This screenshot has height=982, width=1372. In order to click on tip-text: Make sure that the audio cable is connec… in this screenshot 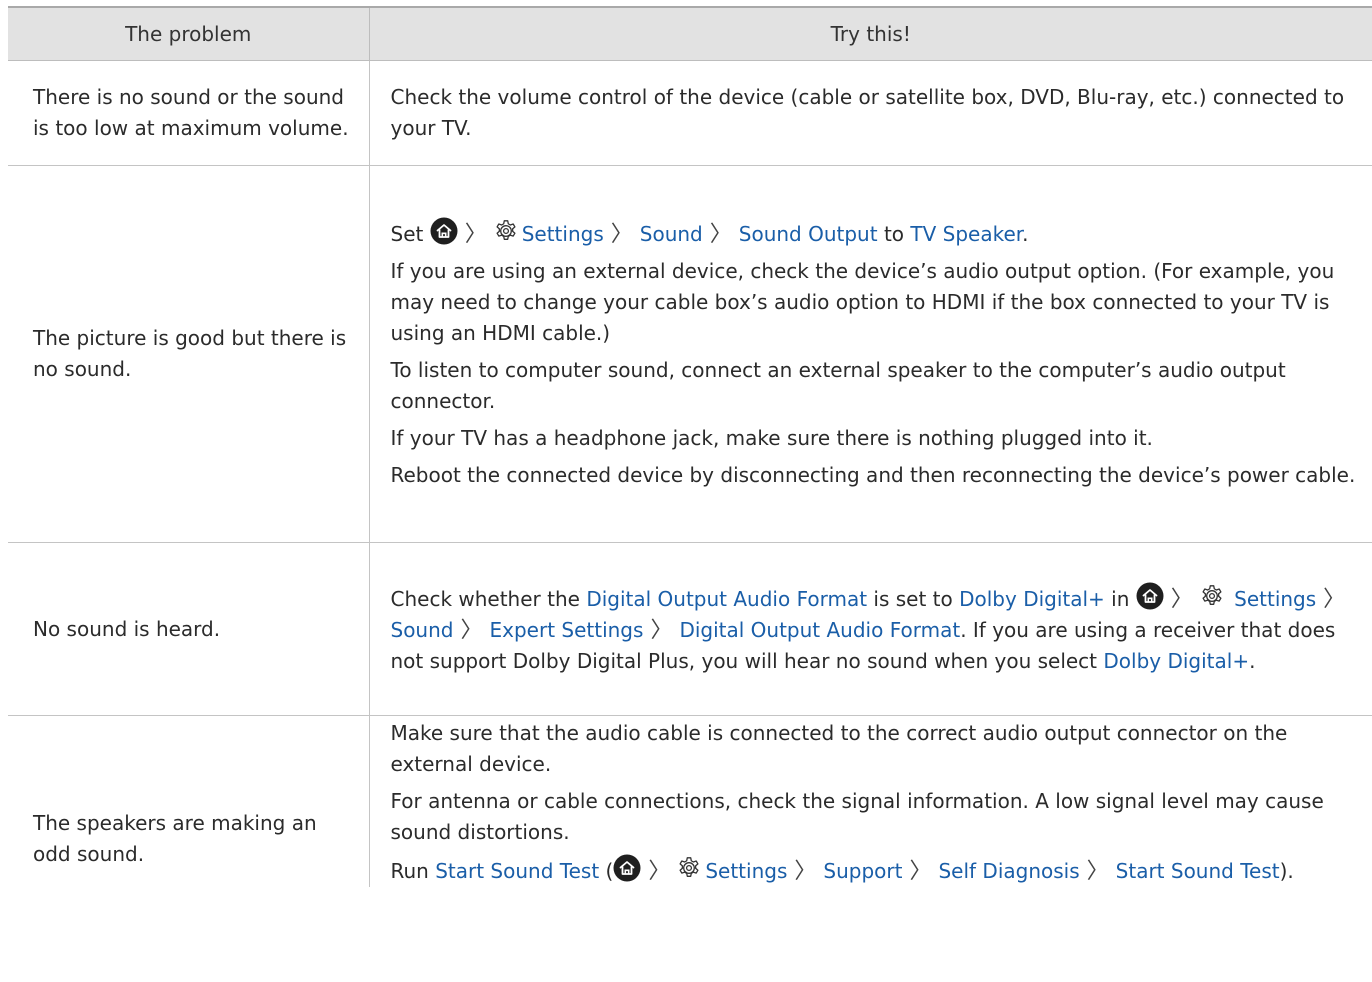, I will do `click(839, 748)`.